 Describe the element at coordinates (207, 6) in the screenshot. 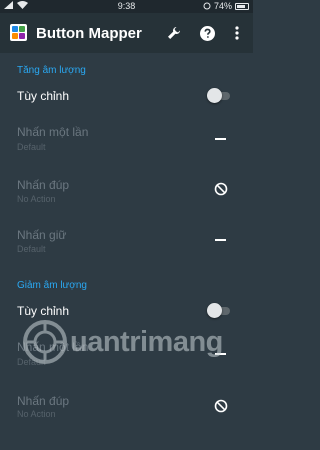

I see `alarm-icon` at that location.